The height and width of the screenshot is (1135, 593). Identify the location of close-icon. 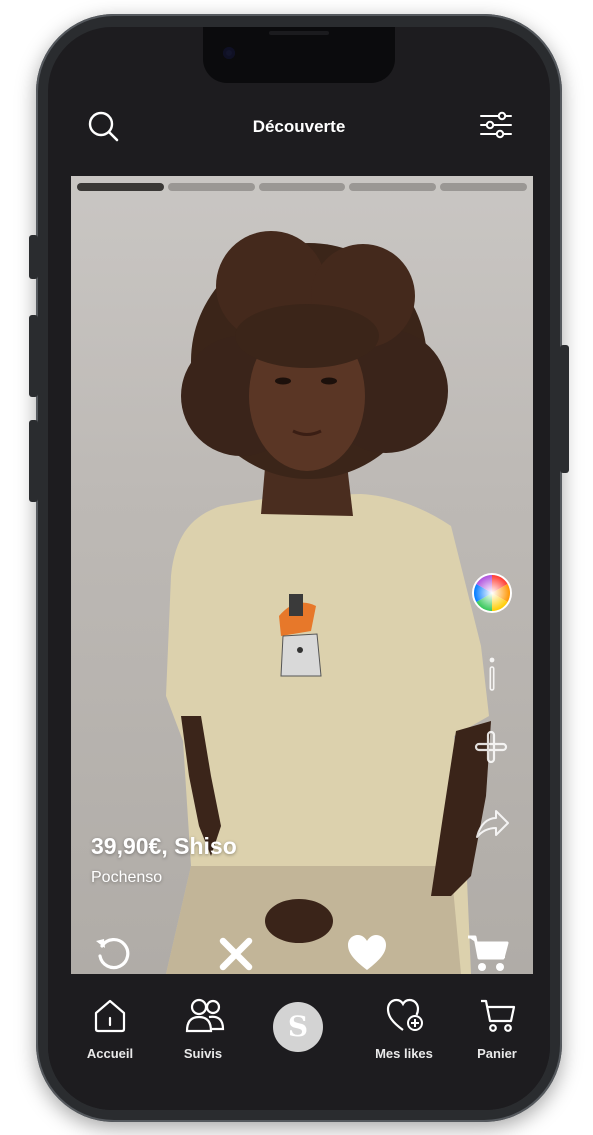
(236, 954).